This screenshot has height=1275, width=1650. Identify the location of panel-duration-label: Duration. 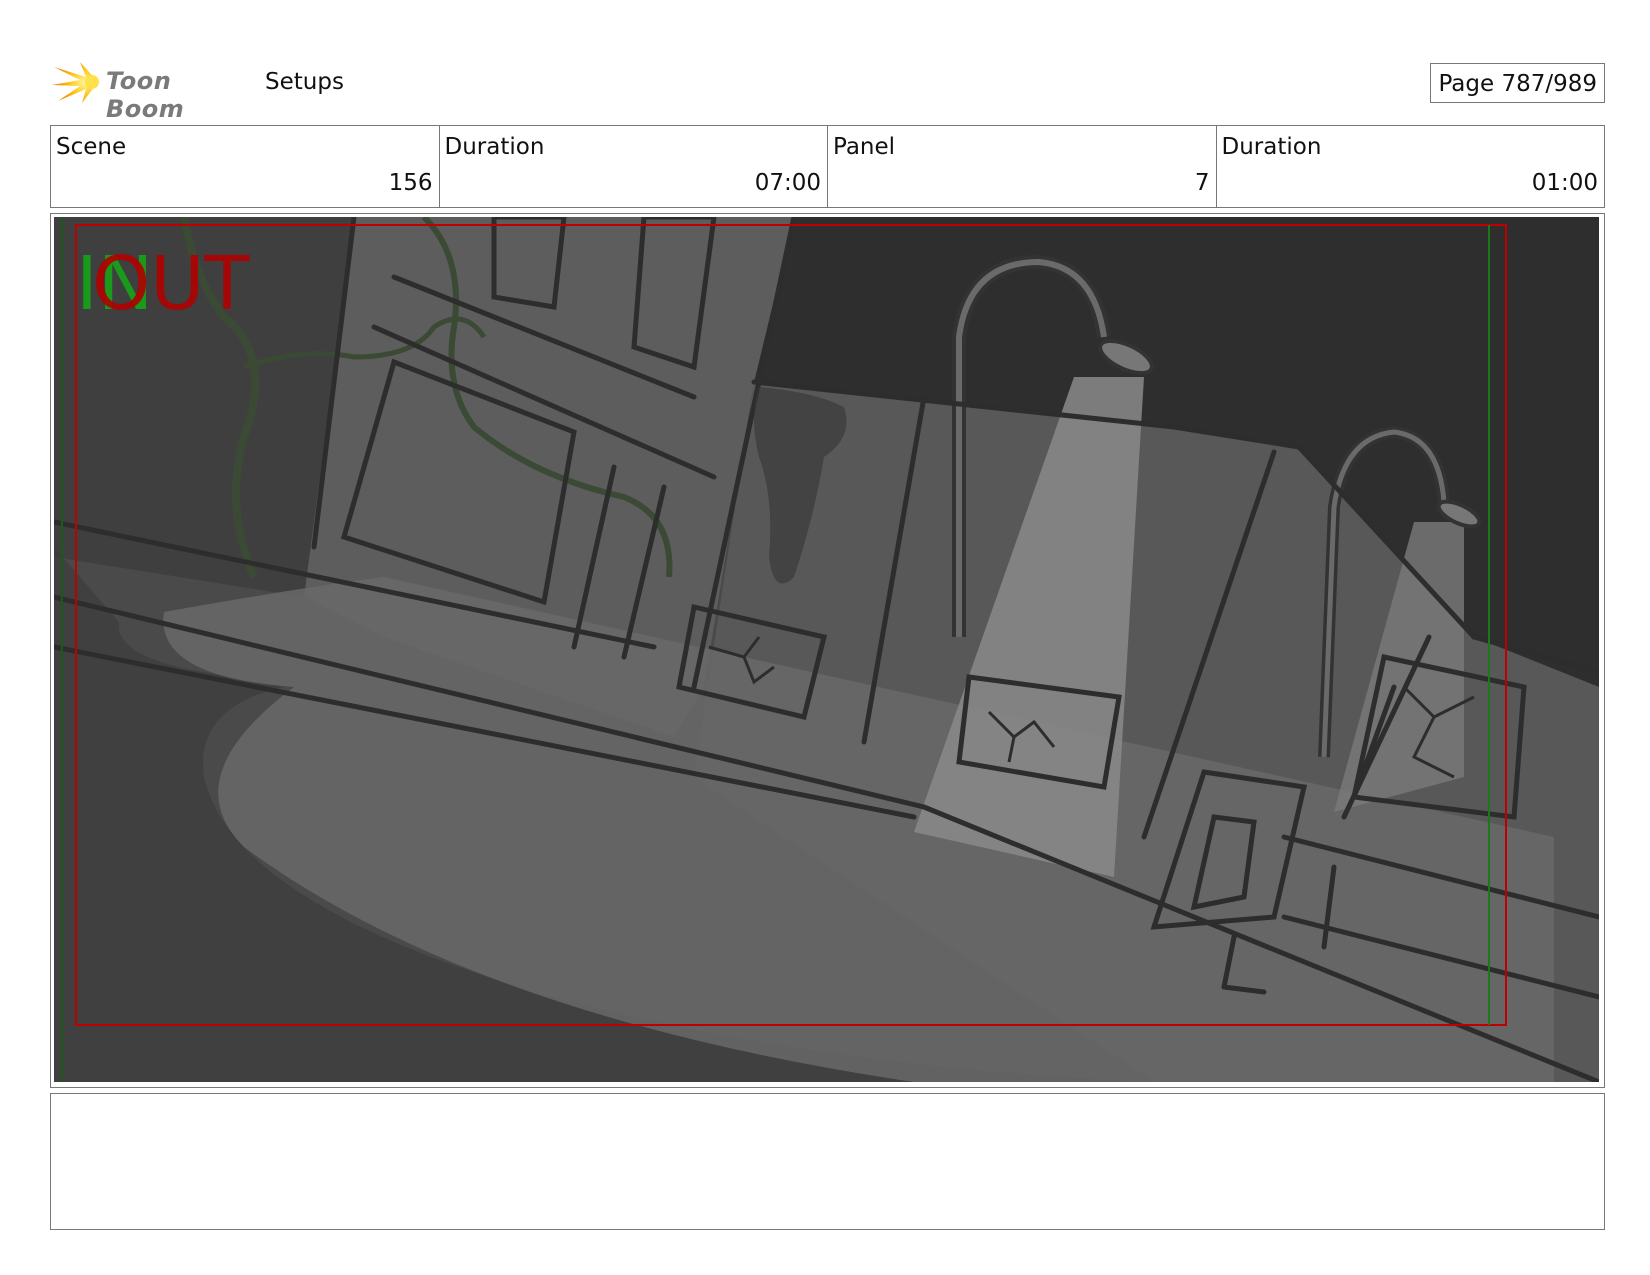
(1271, 147).